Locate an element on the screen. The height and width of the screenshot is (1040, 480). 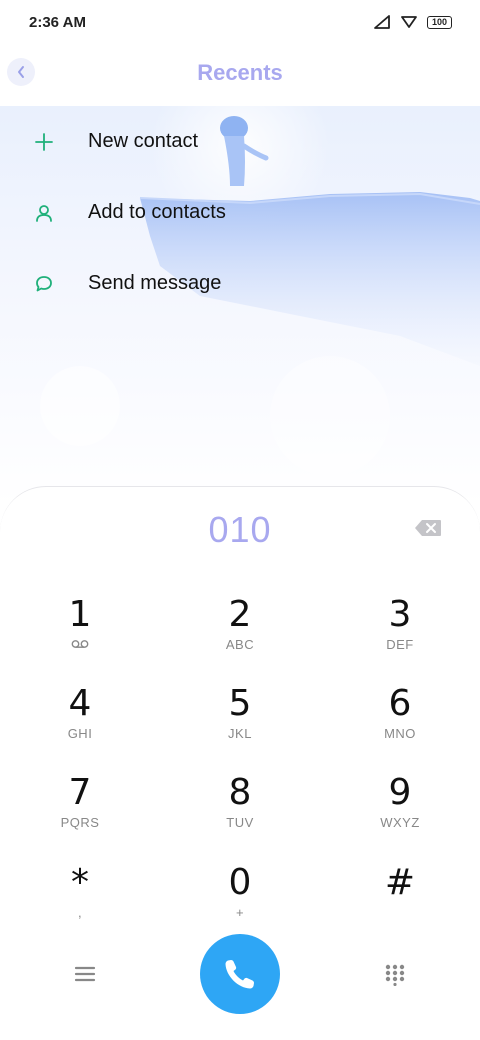
key-digit: 7 is located at coordinates (80, 792).